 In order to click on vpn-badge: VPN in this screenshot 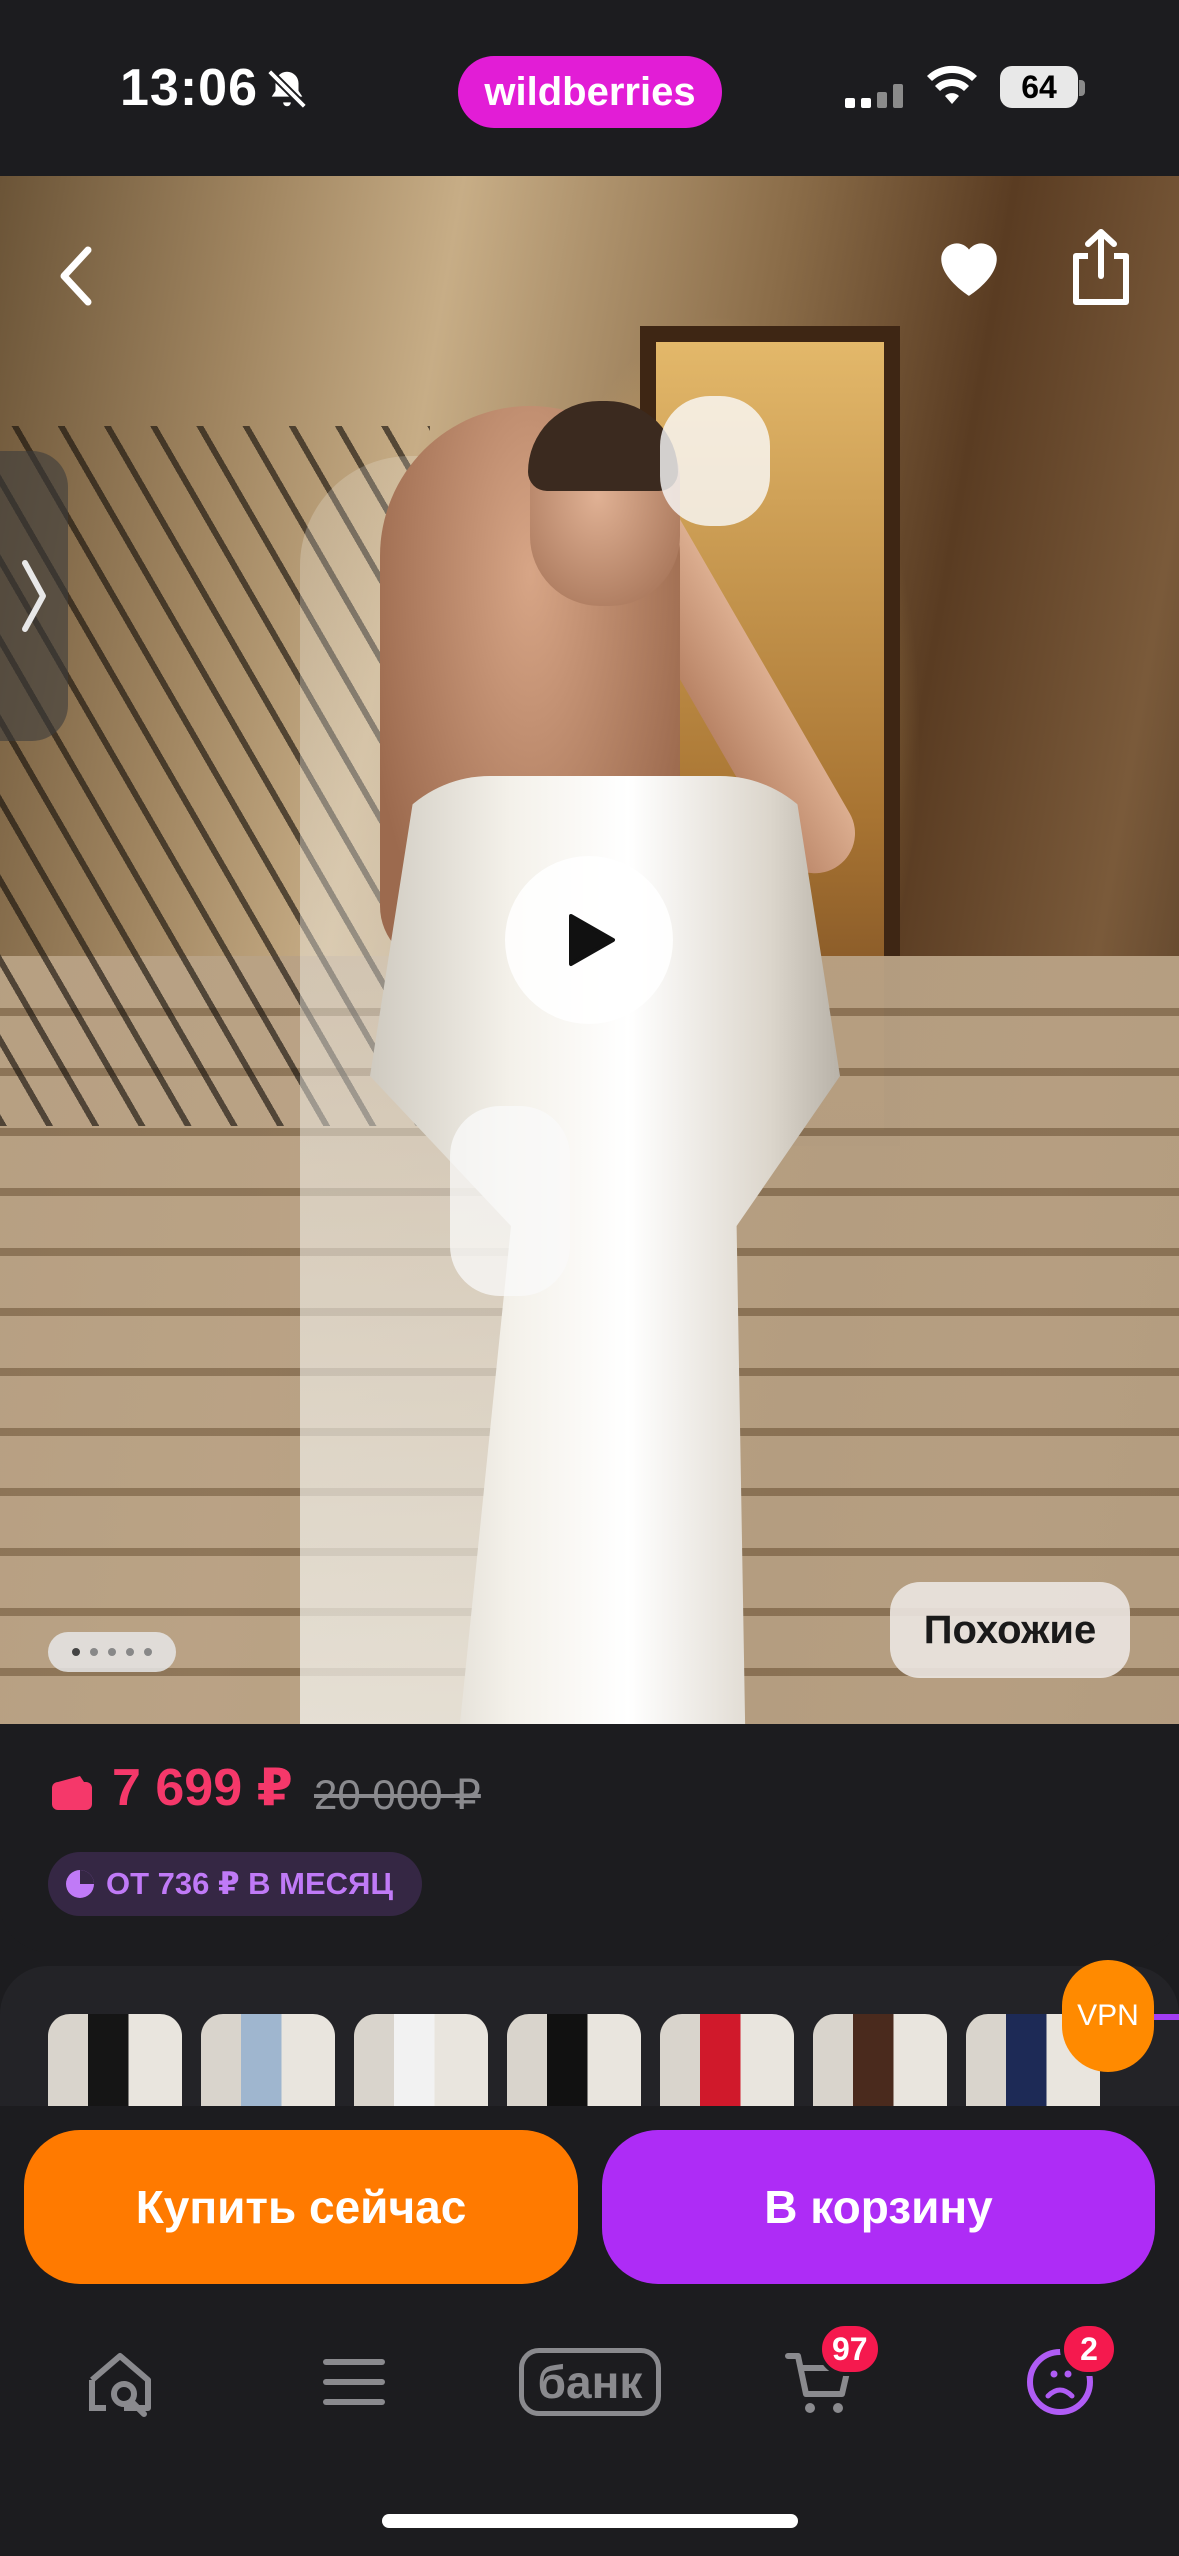, I will do `click(1108, 2016)`.